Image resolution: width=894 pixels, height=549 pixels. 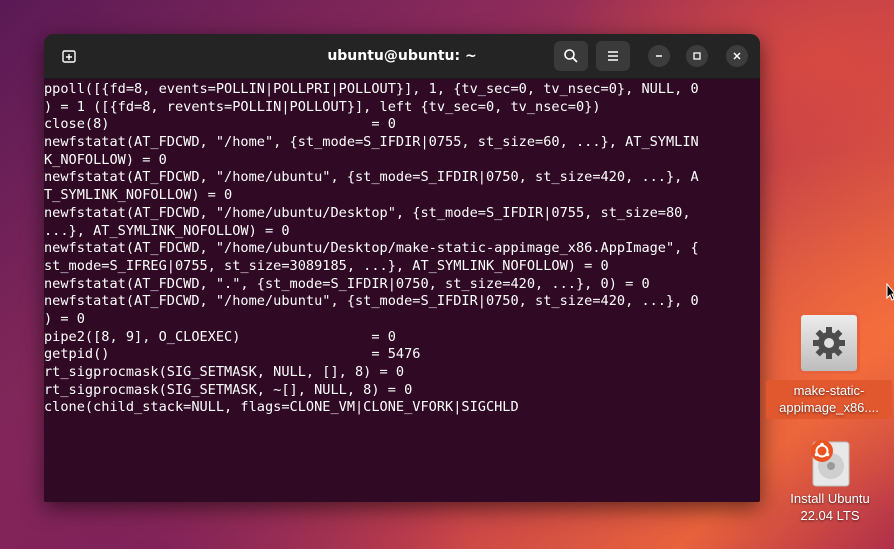 I want to click on label-line-1: Install Ubuntu, so click(x=830, y=498).